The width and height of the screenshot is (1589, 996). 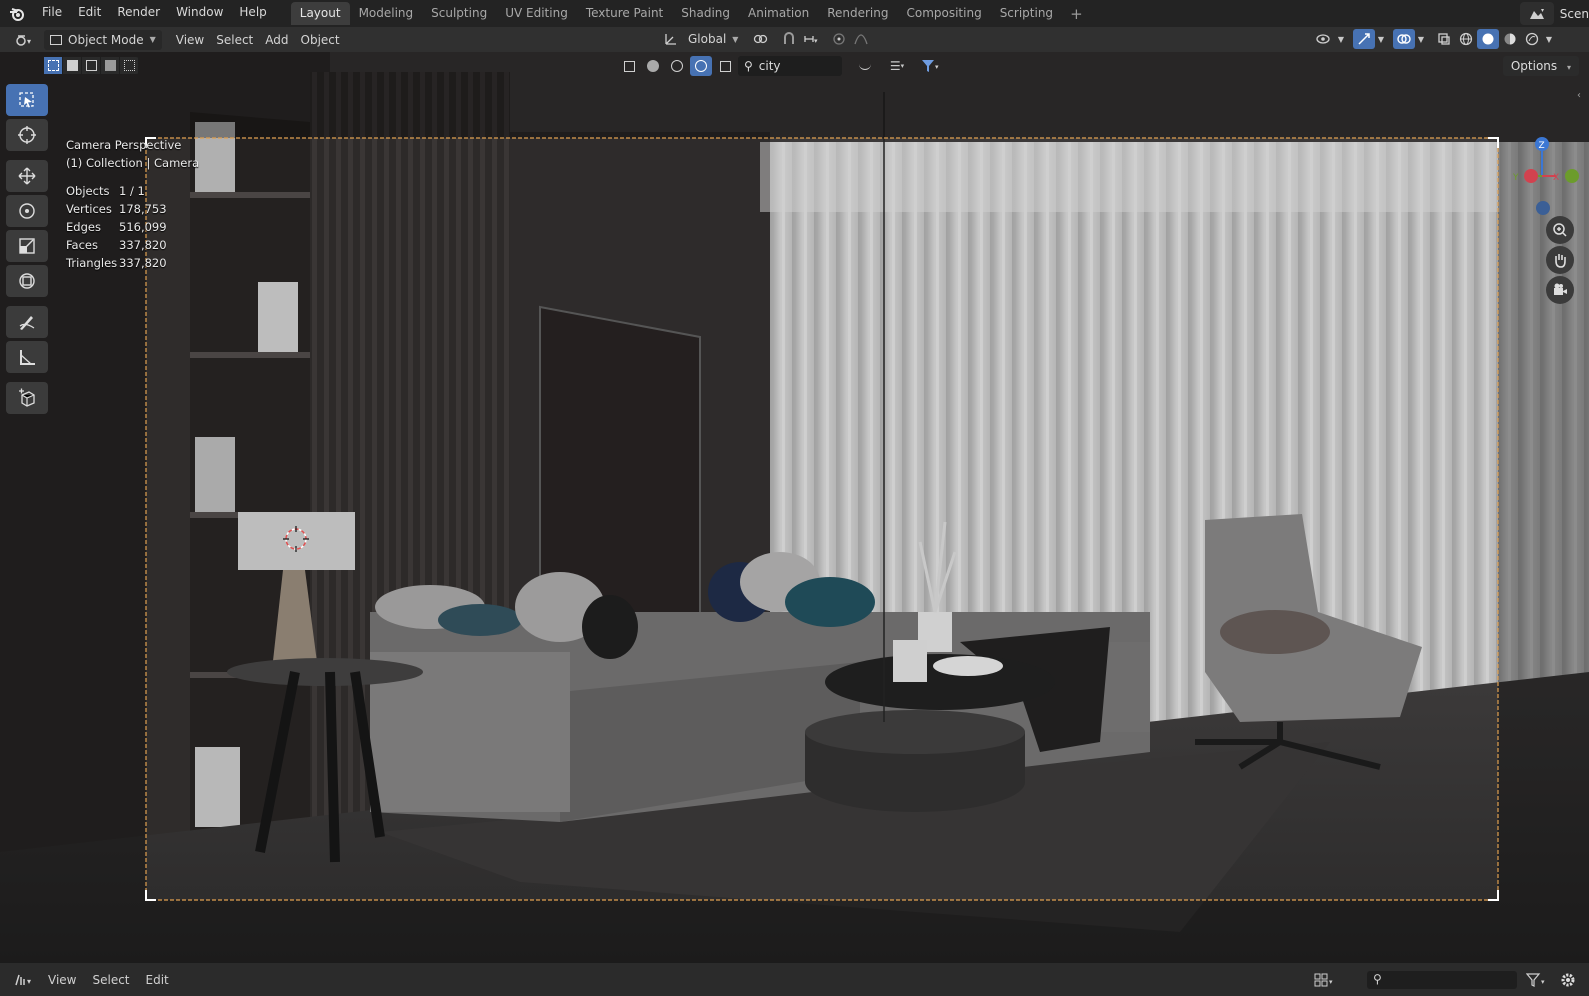 What do you see at coordinates (132, 245) in the screenshot?
I see `stat-faces: Faces 337,820` at bounding box center [132, 245].